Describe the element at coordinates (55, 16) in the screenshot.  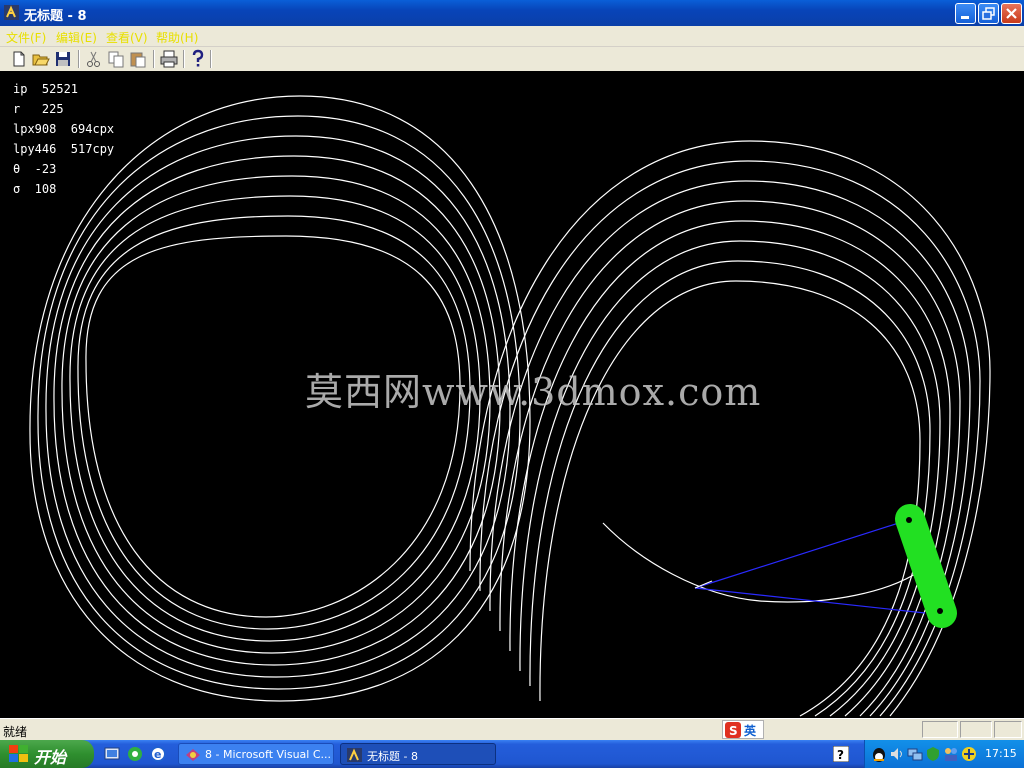
I see `window-title: 无标题 - 8` at that location.